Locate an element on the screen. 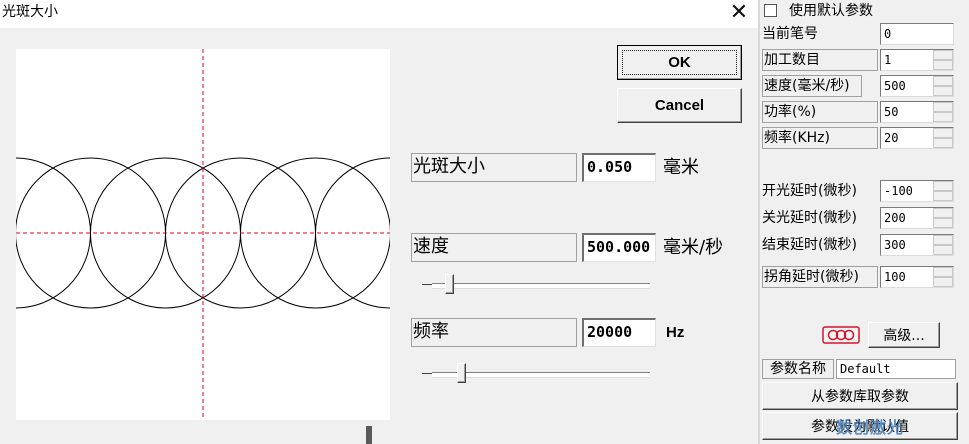  param-value-field: 500 is located at coordinates (917, 86).